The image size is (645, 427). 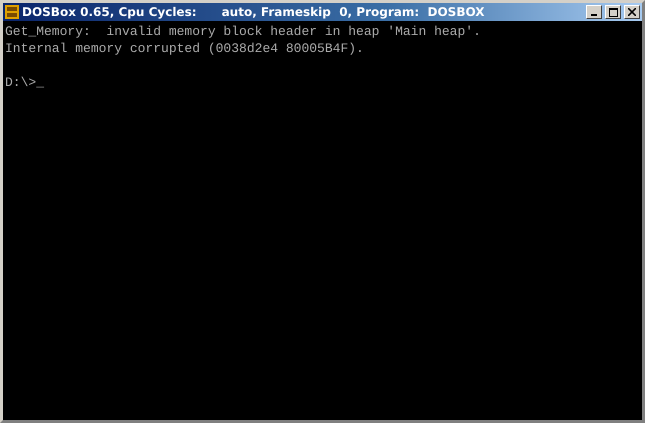 I want to click on console-line: Get_Memory: invalid memory block header in heap 'Main heap'., so click(x=243, y=31).